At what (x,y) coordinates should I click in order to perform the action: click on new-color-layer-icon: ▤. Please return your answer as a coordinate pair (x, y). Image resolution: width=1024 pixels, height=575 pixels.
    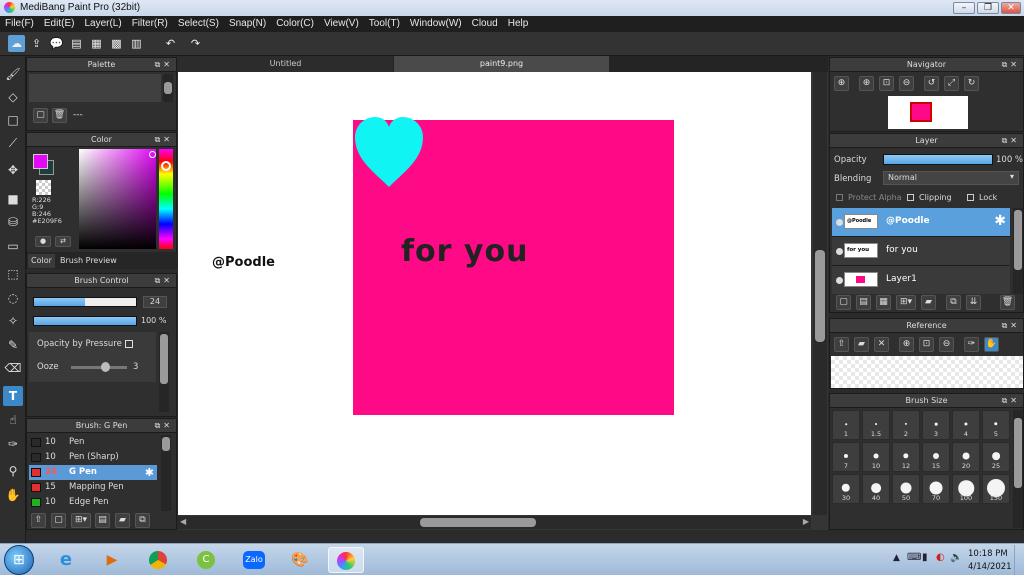
    Looking at the image, I should click on (863, 302).